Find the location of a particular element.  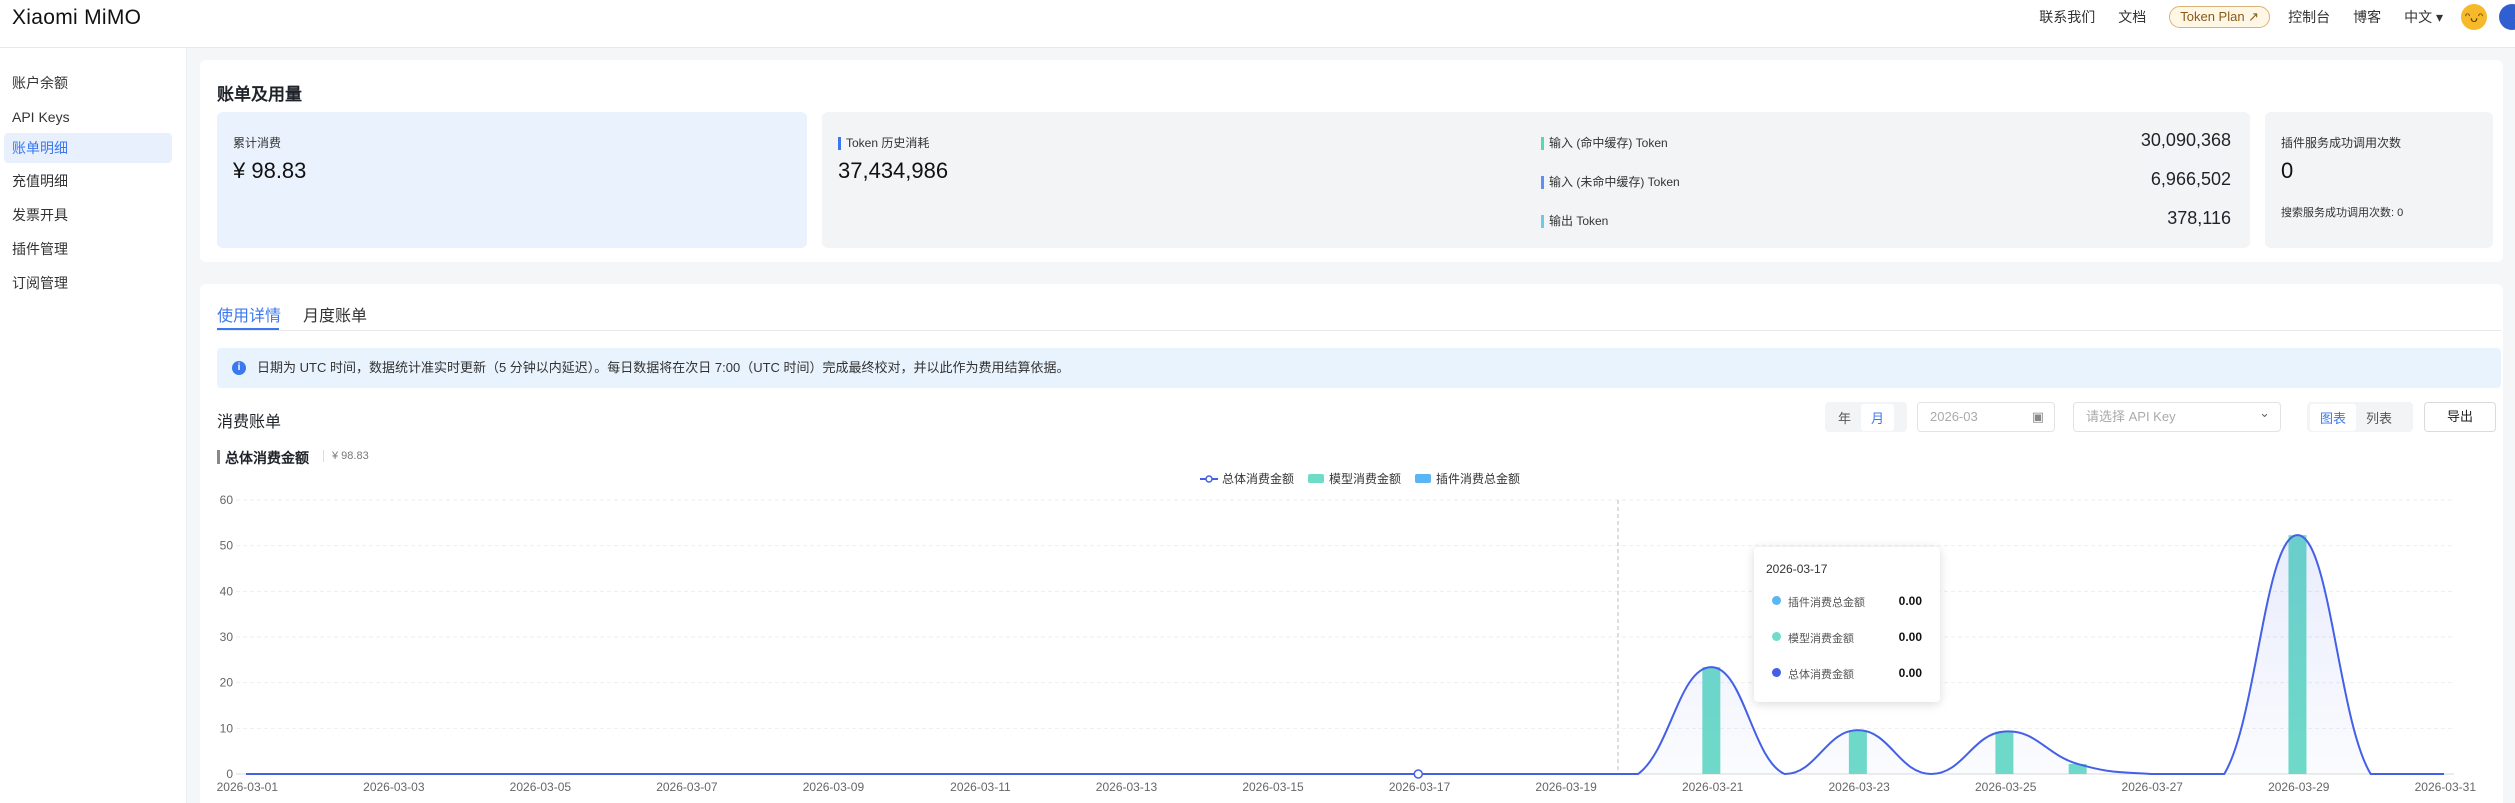

sidebar-item-plugins: 插件管理 is located at coordinates (88, 249).